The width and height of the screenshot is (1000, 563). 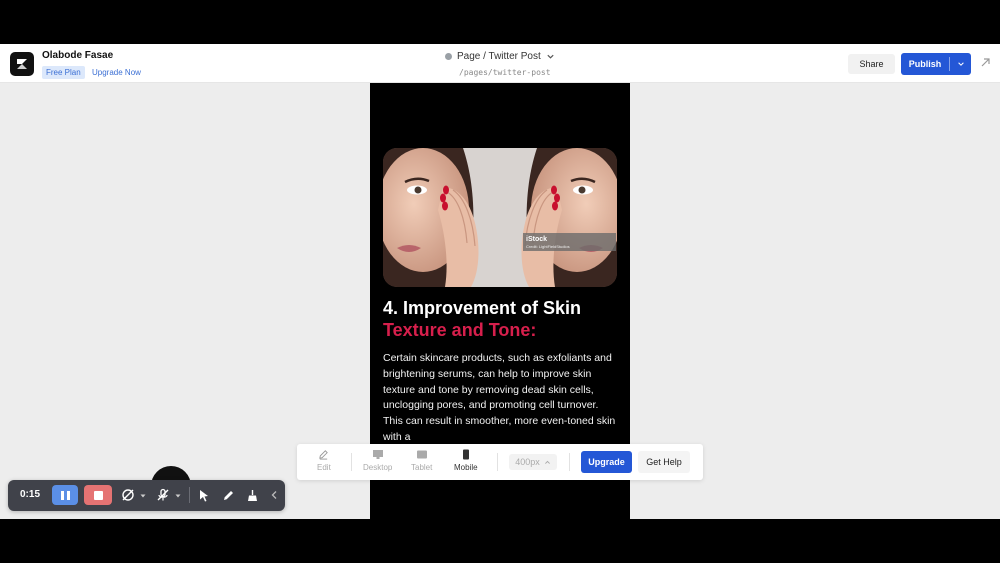 I want to click on app-logo, so click(x=22, y=64).